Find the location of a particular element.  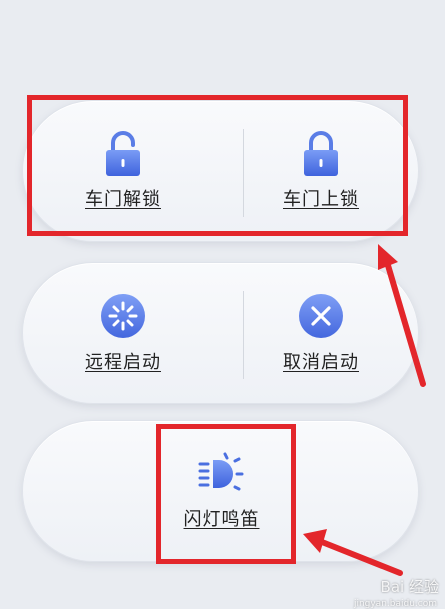

watermark: Bai 经验 is located at coordinates (410, 586).